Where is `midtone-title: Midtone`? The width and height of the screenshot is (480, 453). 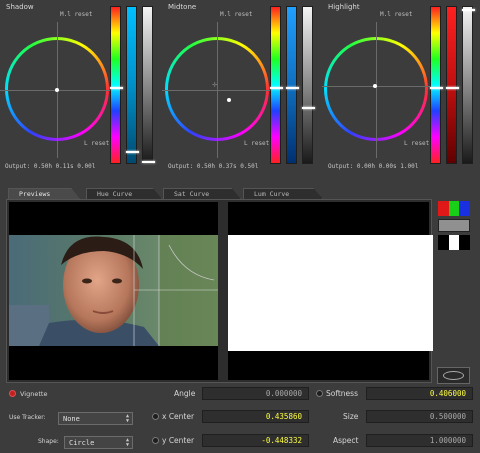 midtone-title: Midtone is located at coordinates (182, 7).